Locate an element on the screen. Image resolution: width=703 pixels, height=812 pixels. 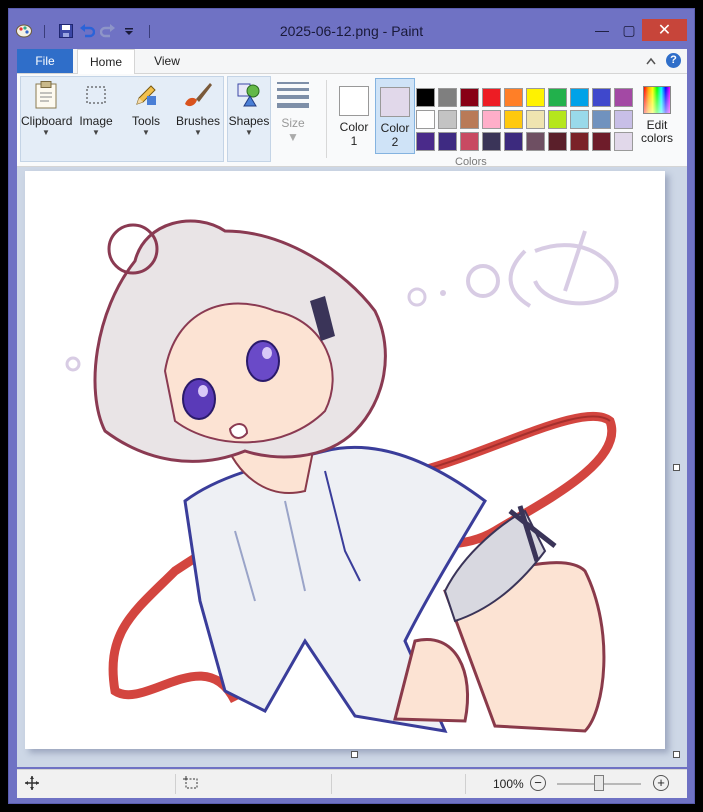
zoom-slider-thumb is located at coordinates (599, 783).